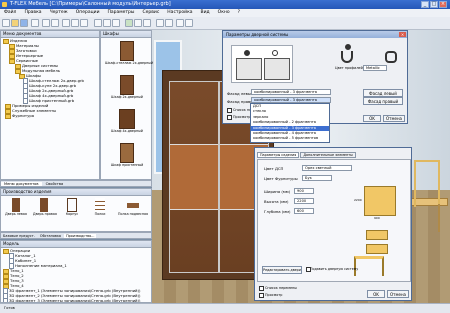 The height and width of the screenshot is (313, 450). I want to click on pan-icon, so click(75, 23).